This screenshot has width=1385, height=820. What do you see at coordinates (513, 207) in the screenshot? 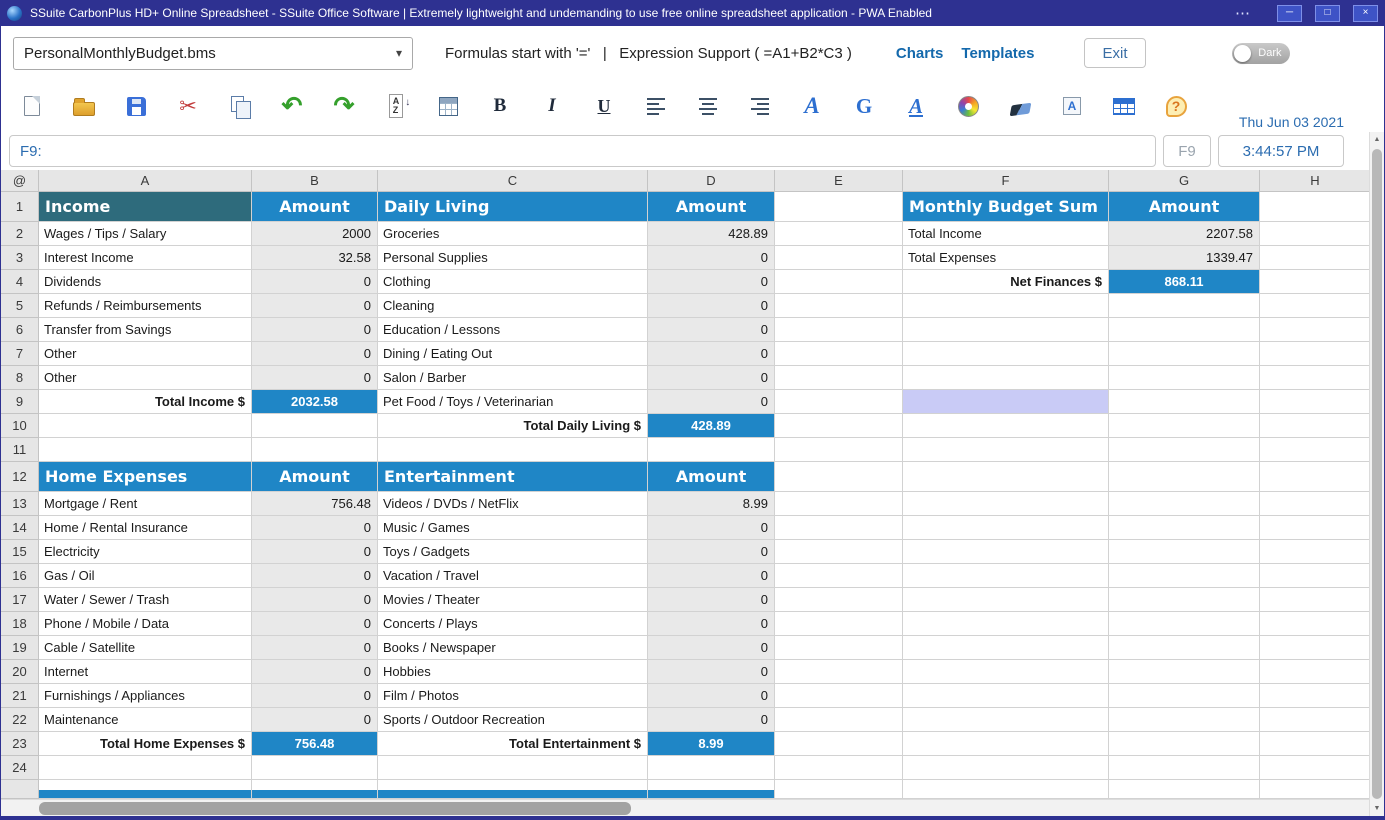
I see `cell-C1: Daily Living` at bounding box center [513, 207].